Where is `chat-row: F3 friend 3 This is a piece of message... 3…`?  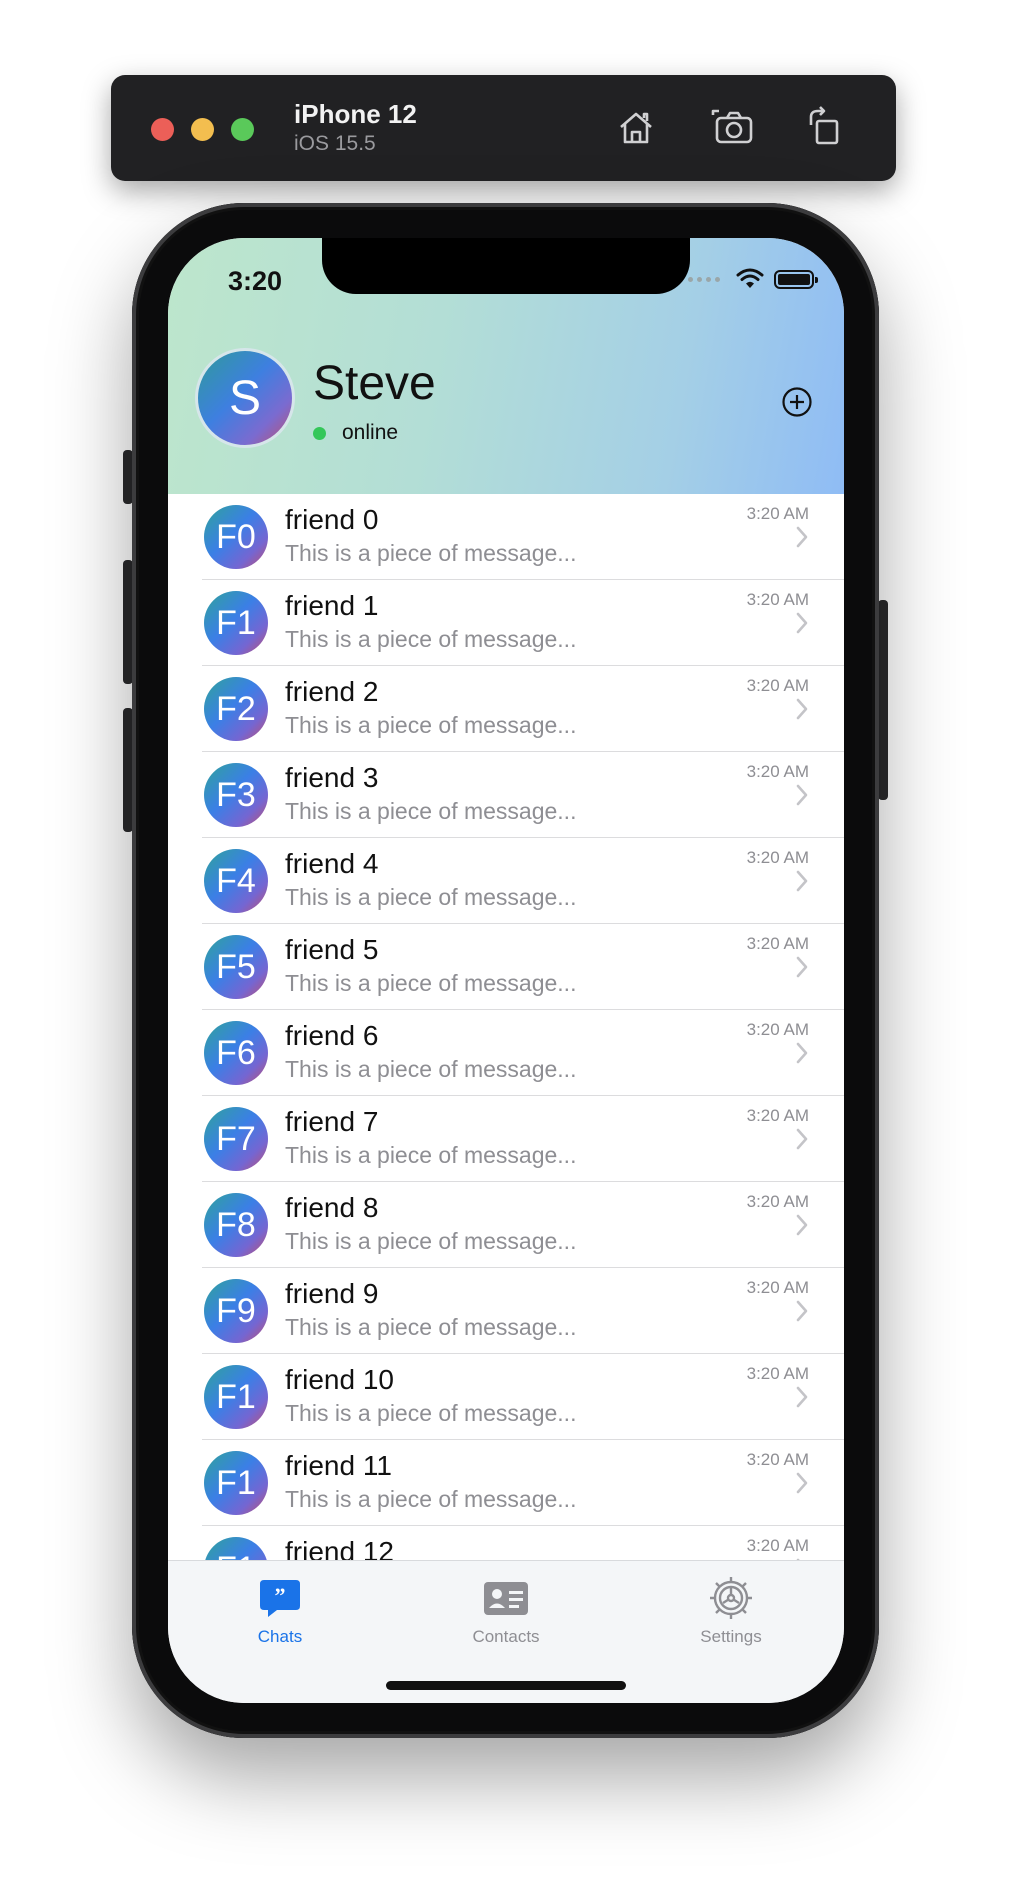 chat-row: F3 friend 3 This is a piece of message... 3… is located at coordinates (506, 795).